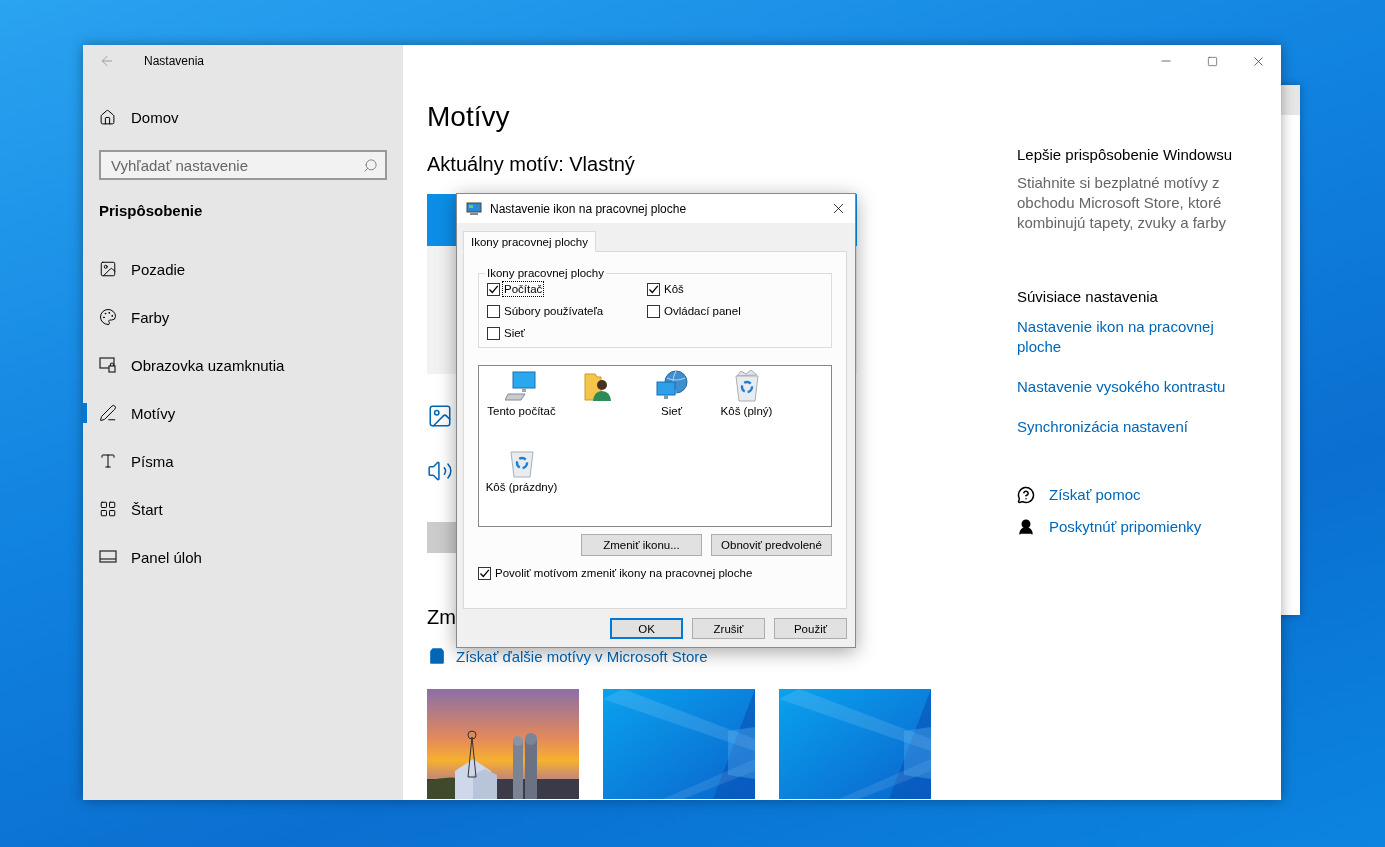 The width and height of the screenshot is (1385, 847). I want to click on tab: Ikony pracovnej plochy, so click(529, 241).